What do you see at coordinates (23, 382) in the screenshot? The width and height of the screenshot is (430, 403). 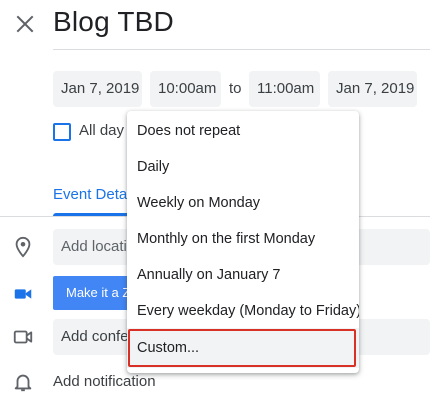 I see `bell-icon` at bounding box center [23, 382].